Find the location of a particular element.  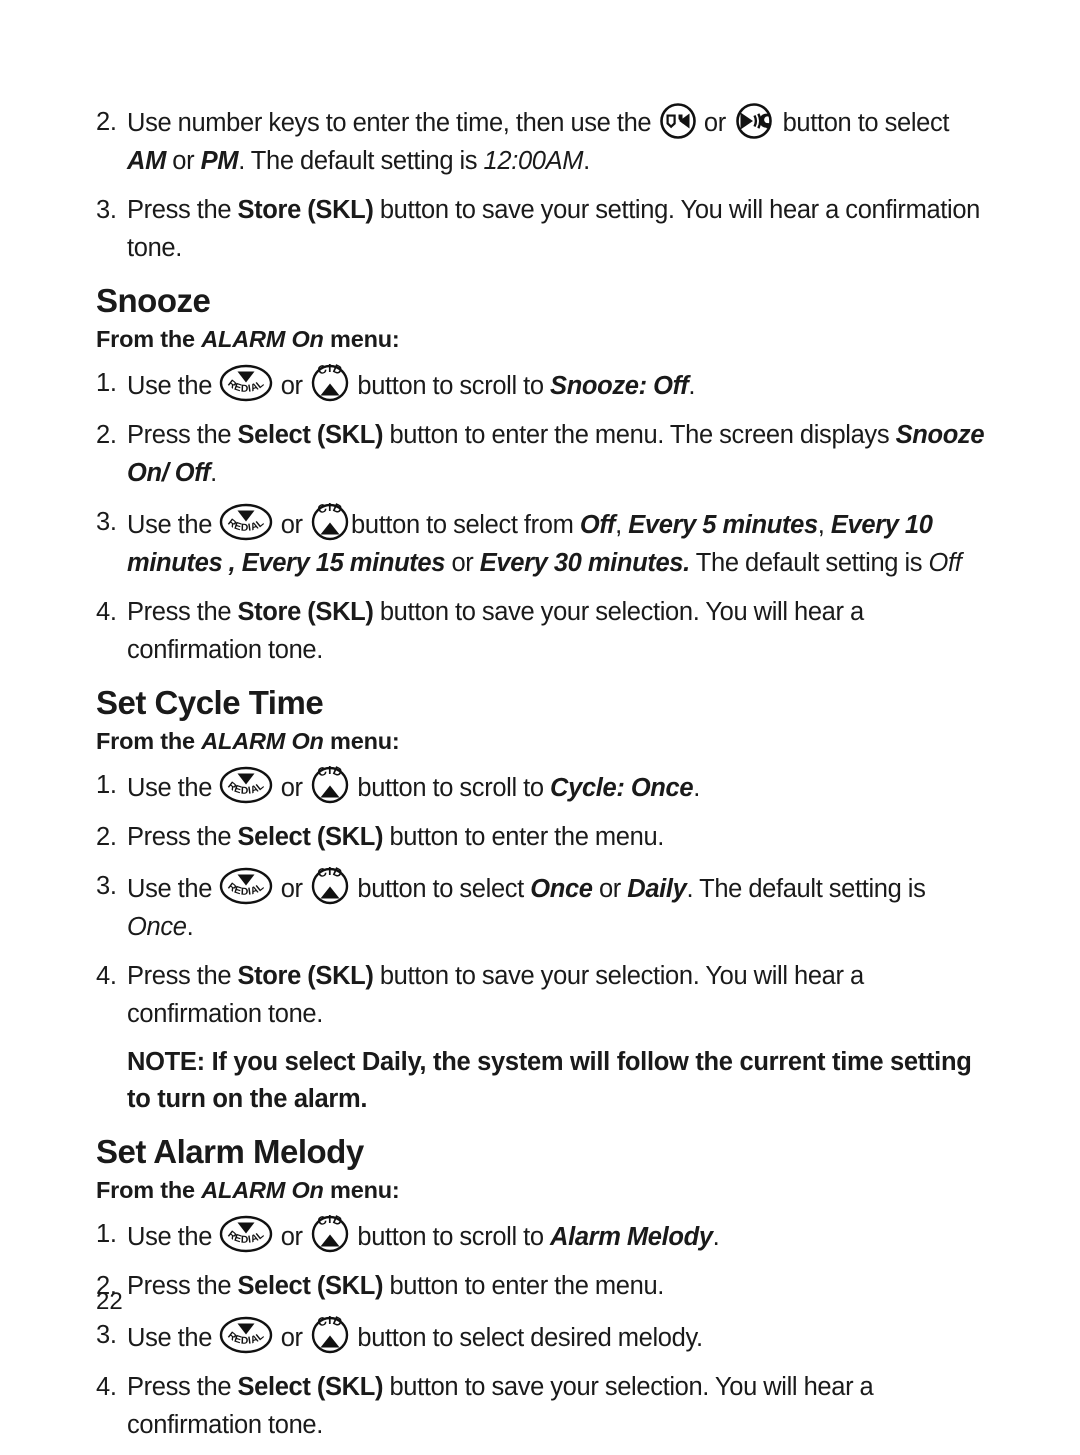

section-heading: Set Cycle Time is located at coordinates (210, 702).